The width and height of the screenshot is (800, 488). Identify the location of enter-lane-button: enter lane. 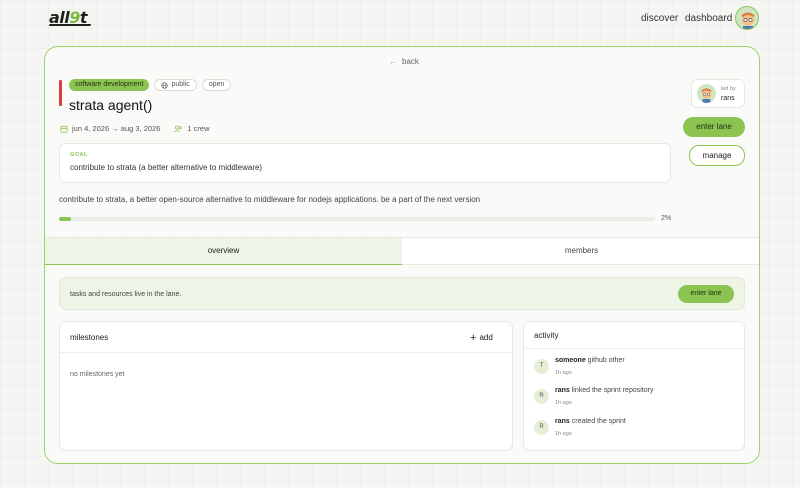
(714, 127).